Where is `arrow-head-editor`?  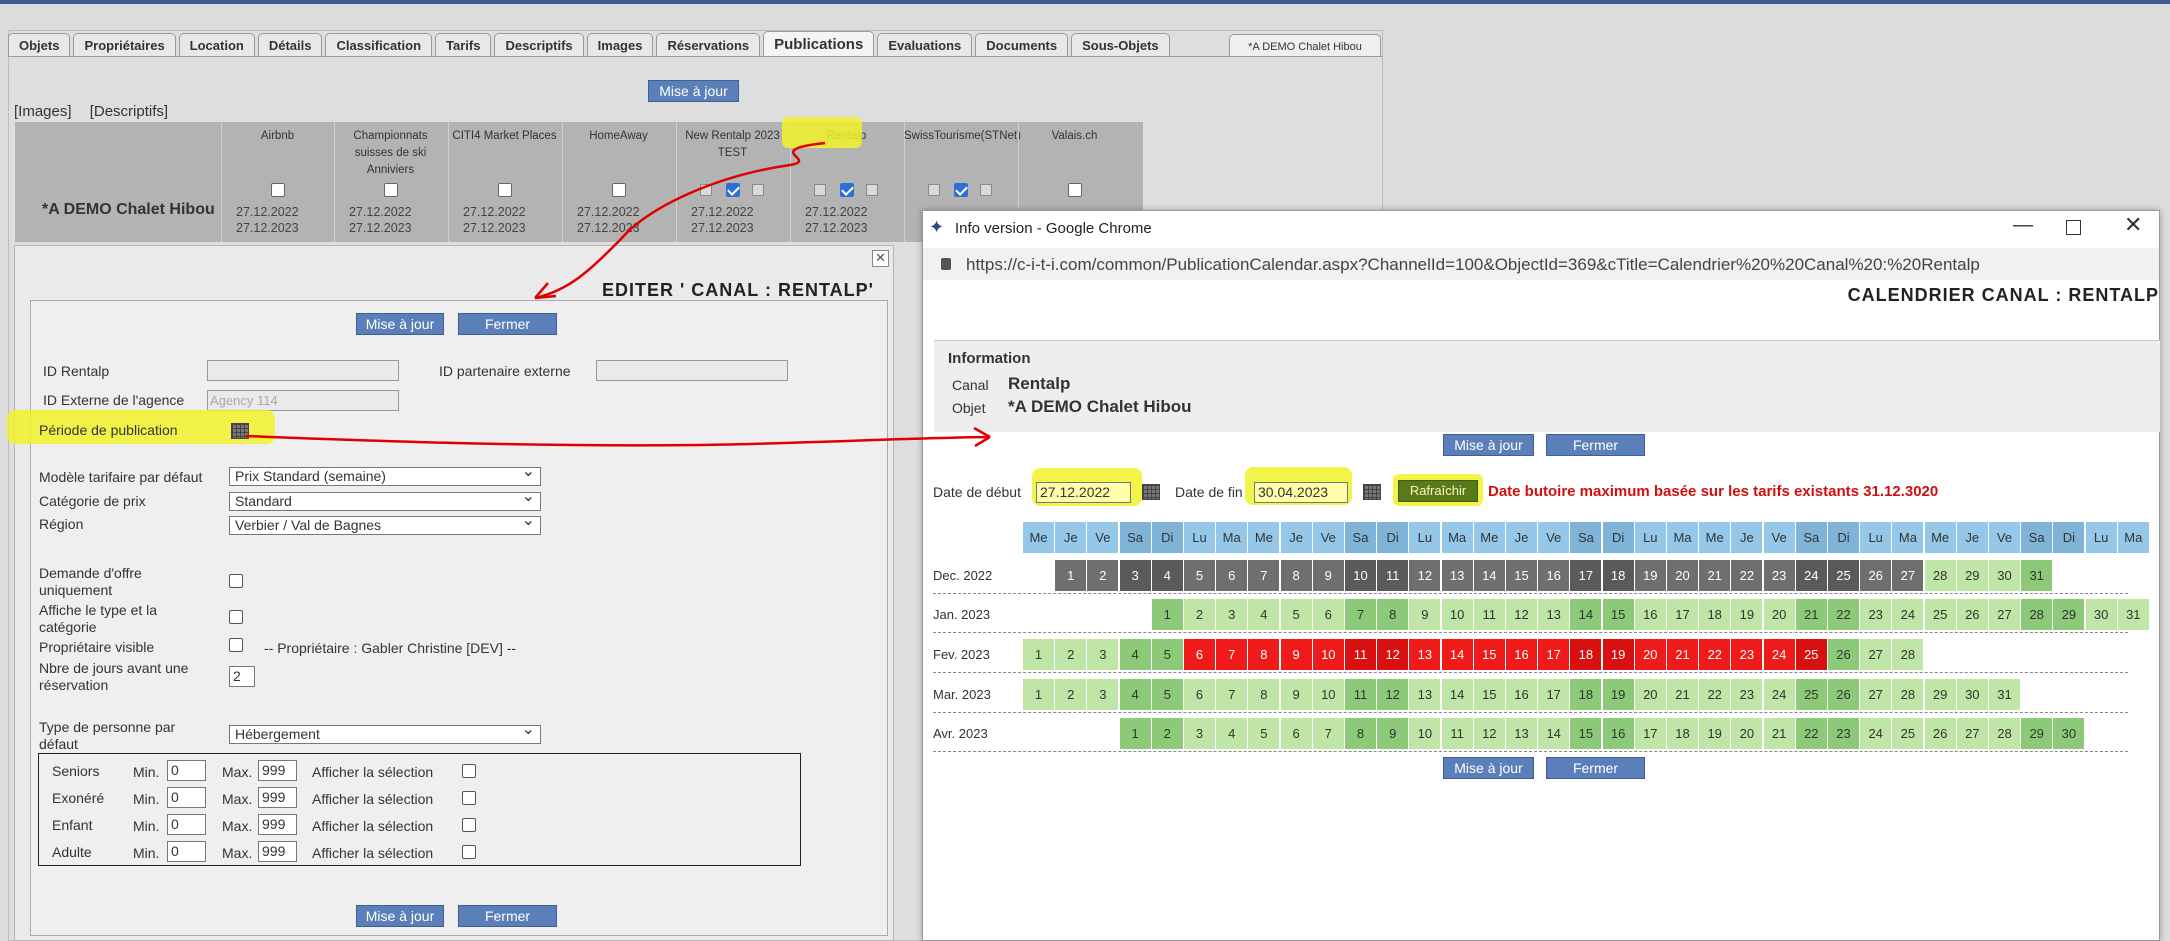
arrow-head-editor is located at coordinates (545, 291).